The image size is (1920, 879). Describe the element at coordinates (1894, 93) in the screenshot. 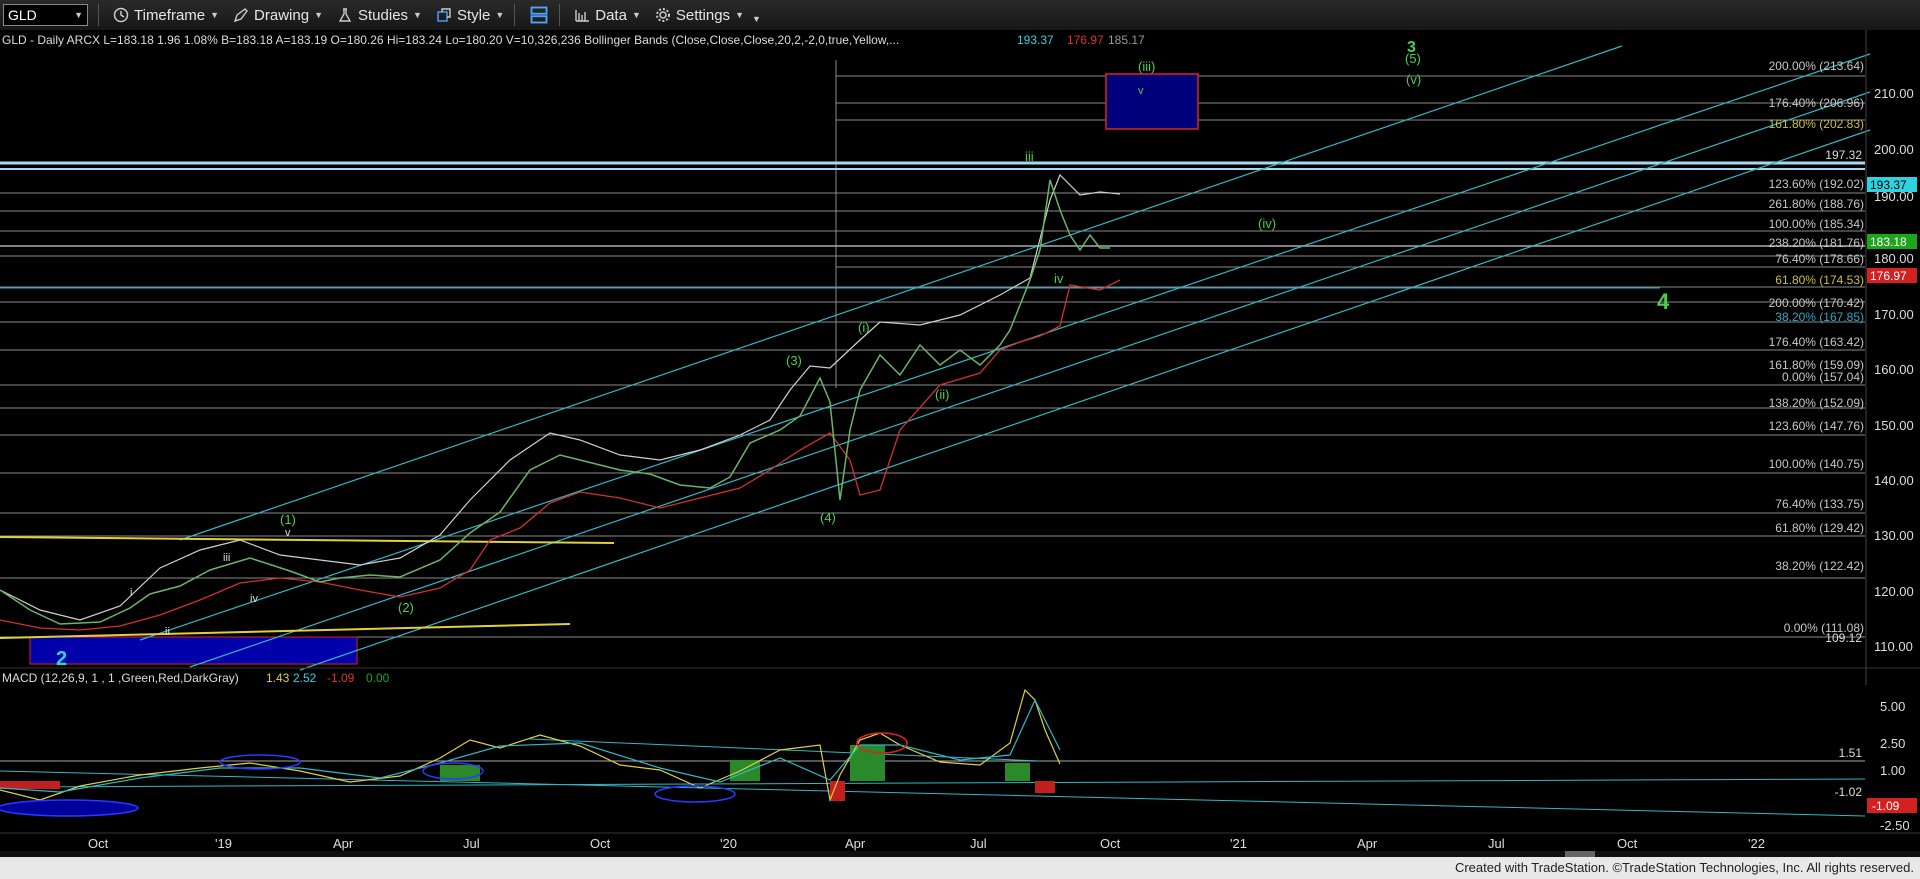

I see `price-tick: 210.00` at that location.